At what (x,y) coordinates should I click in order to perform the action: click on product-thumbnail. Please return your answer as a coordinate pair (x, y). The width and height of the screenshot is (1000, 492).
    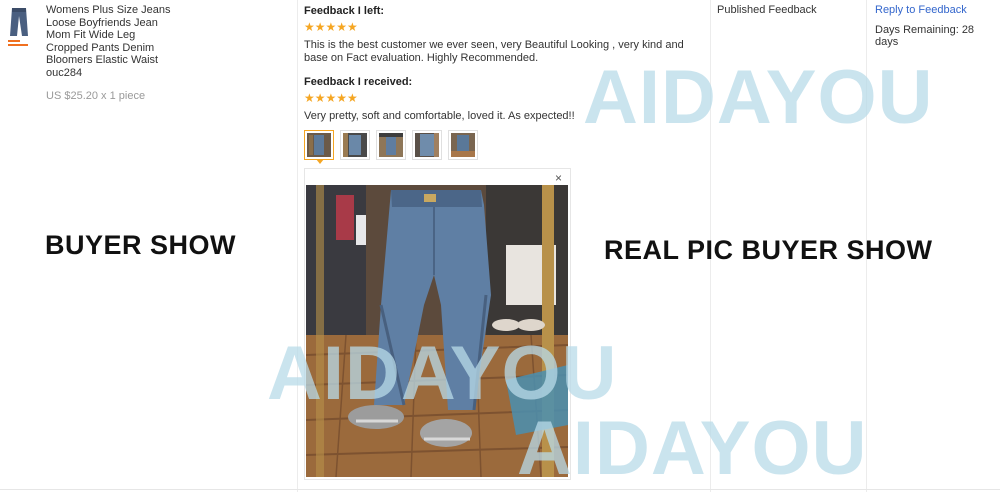
    Looking at the image, I should click on (20, 29).